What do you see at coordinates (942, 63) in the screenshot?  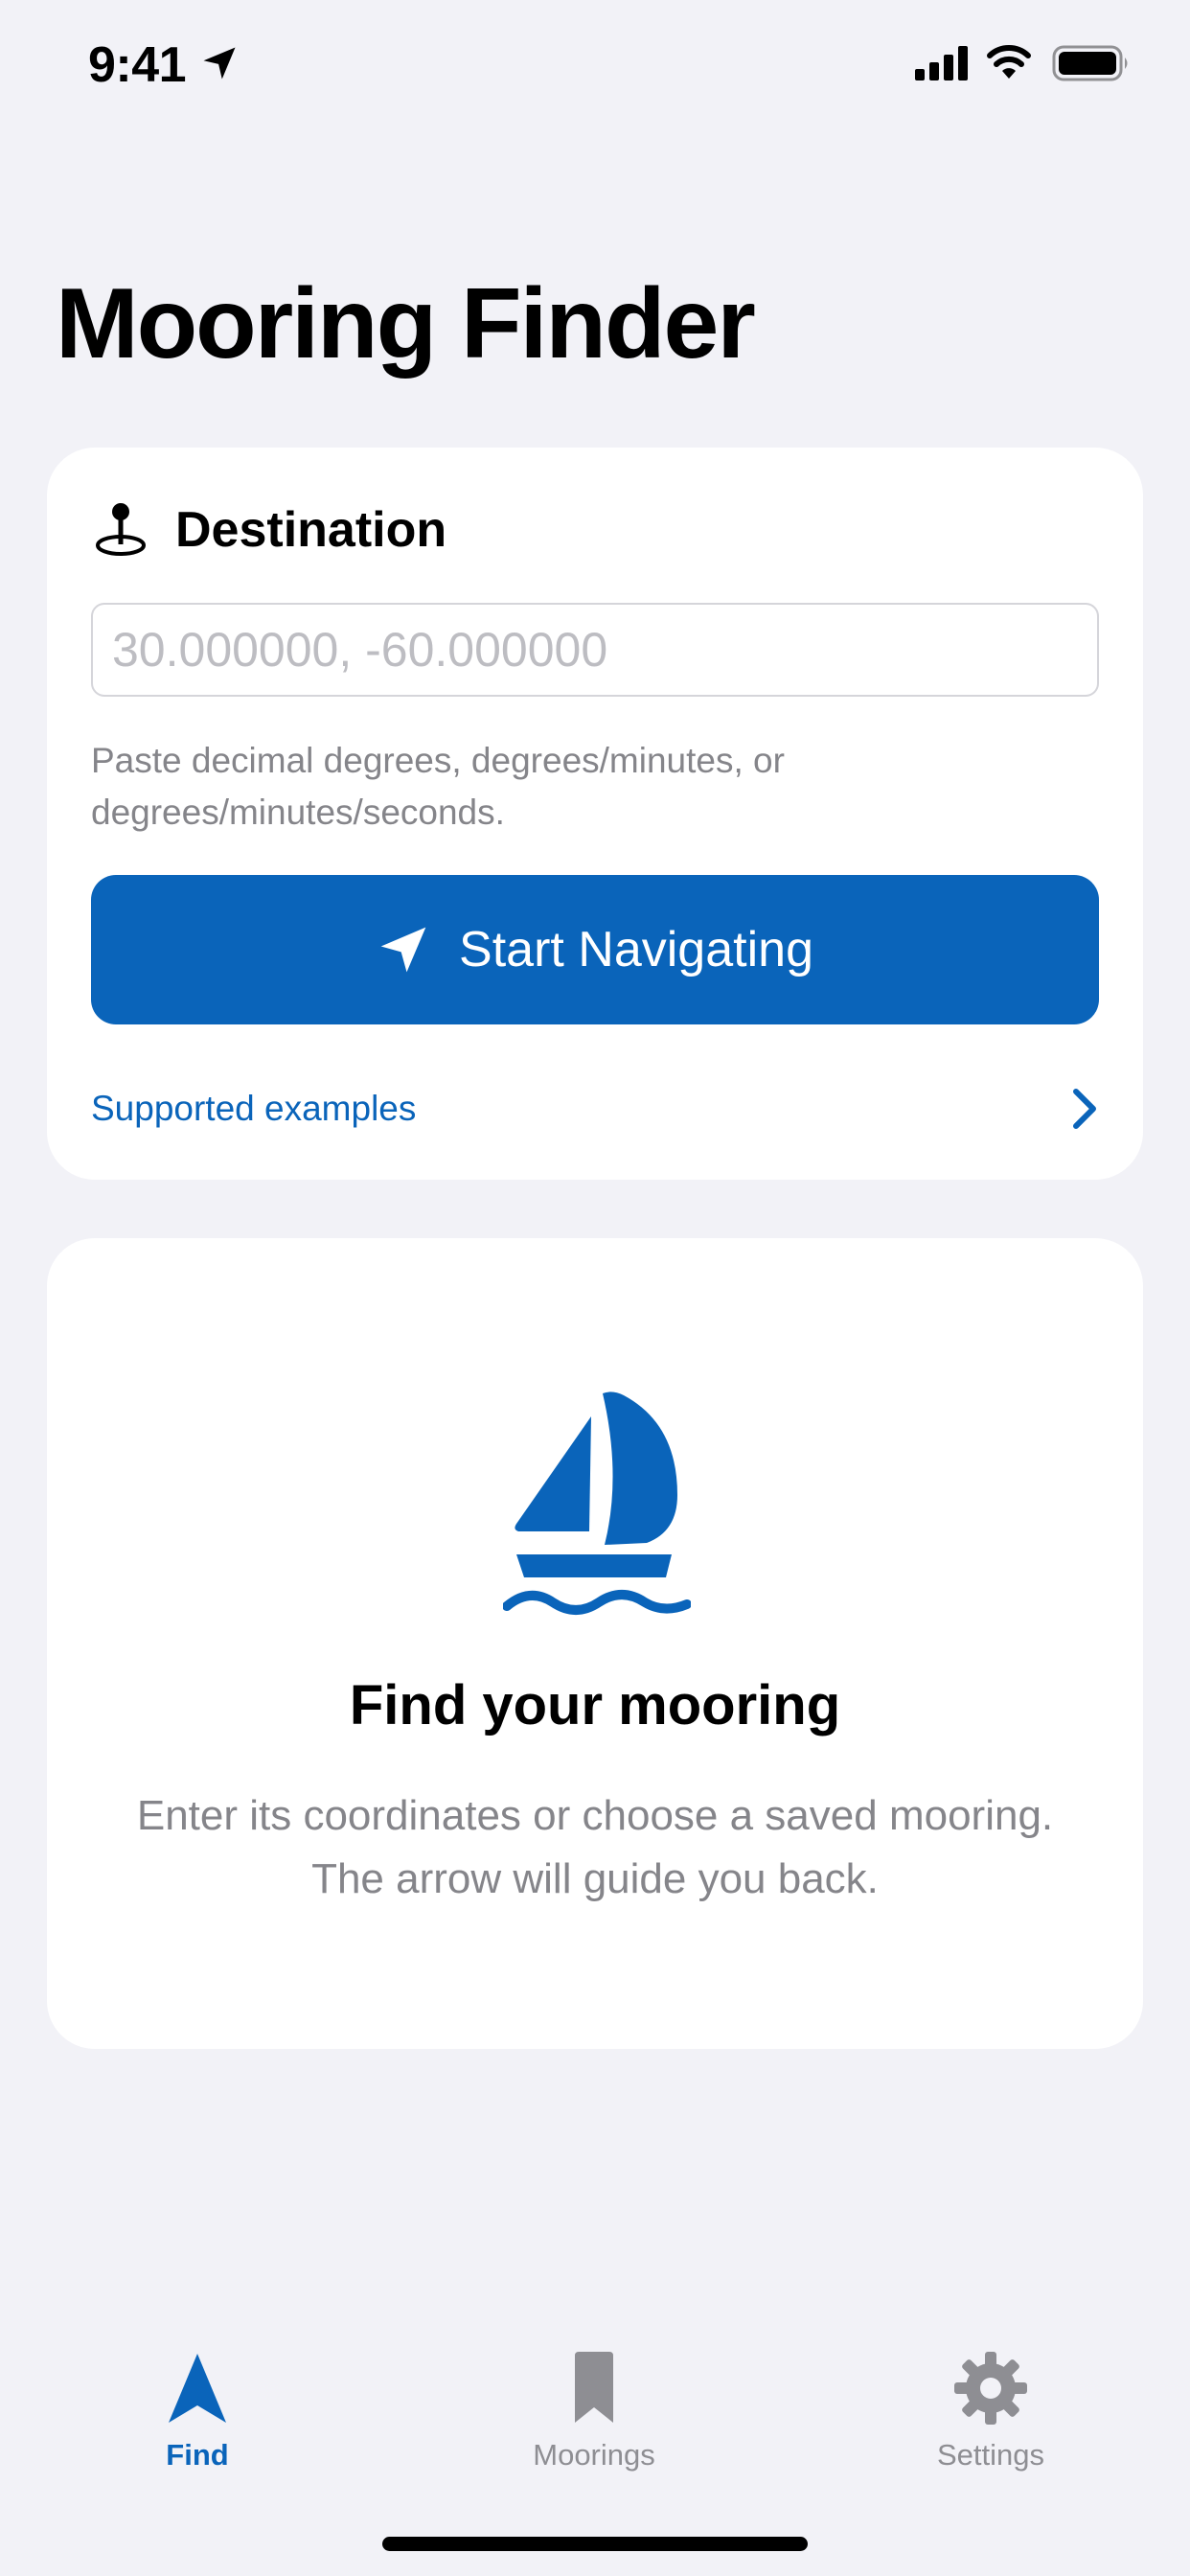 I see `cellular-signal-icon` at bounding box center [942, 63].